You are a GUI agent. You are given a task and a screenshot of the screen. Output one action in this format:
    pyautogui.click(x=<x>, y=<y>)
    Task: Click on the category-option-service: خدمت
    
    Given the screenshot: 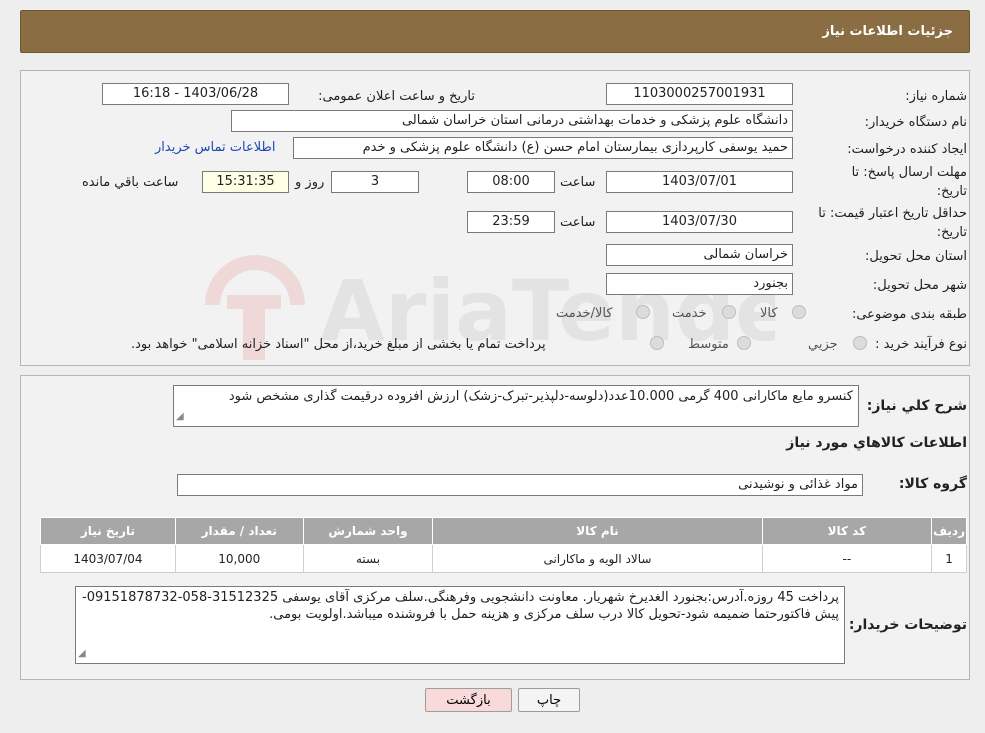 What is the action you would take?
    pyautogui.click(x=689, y=313)
    